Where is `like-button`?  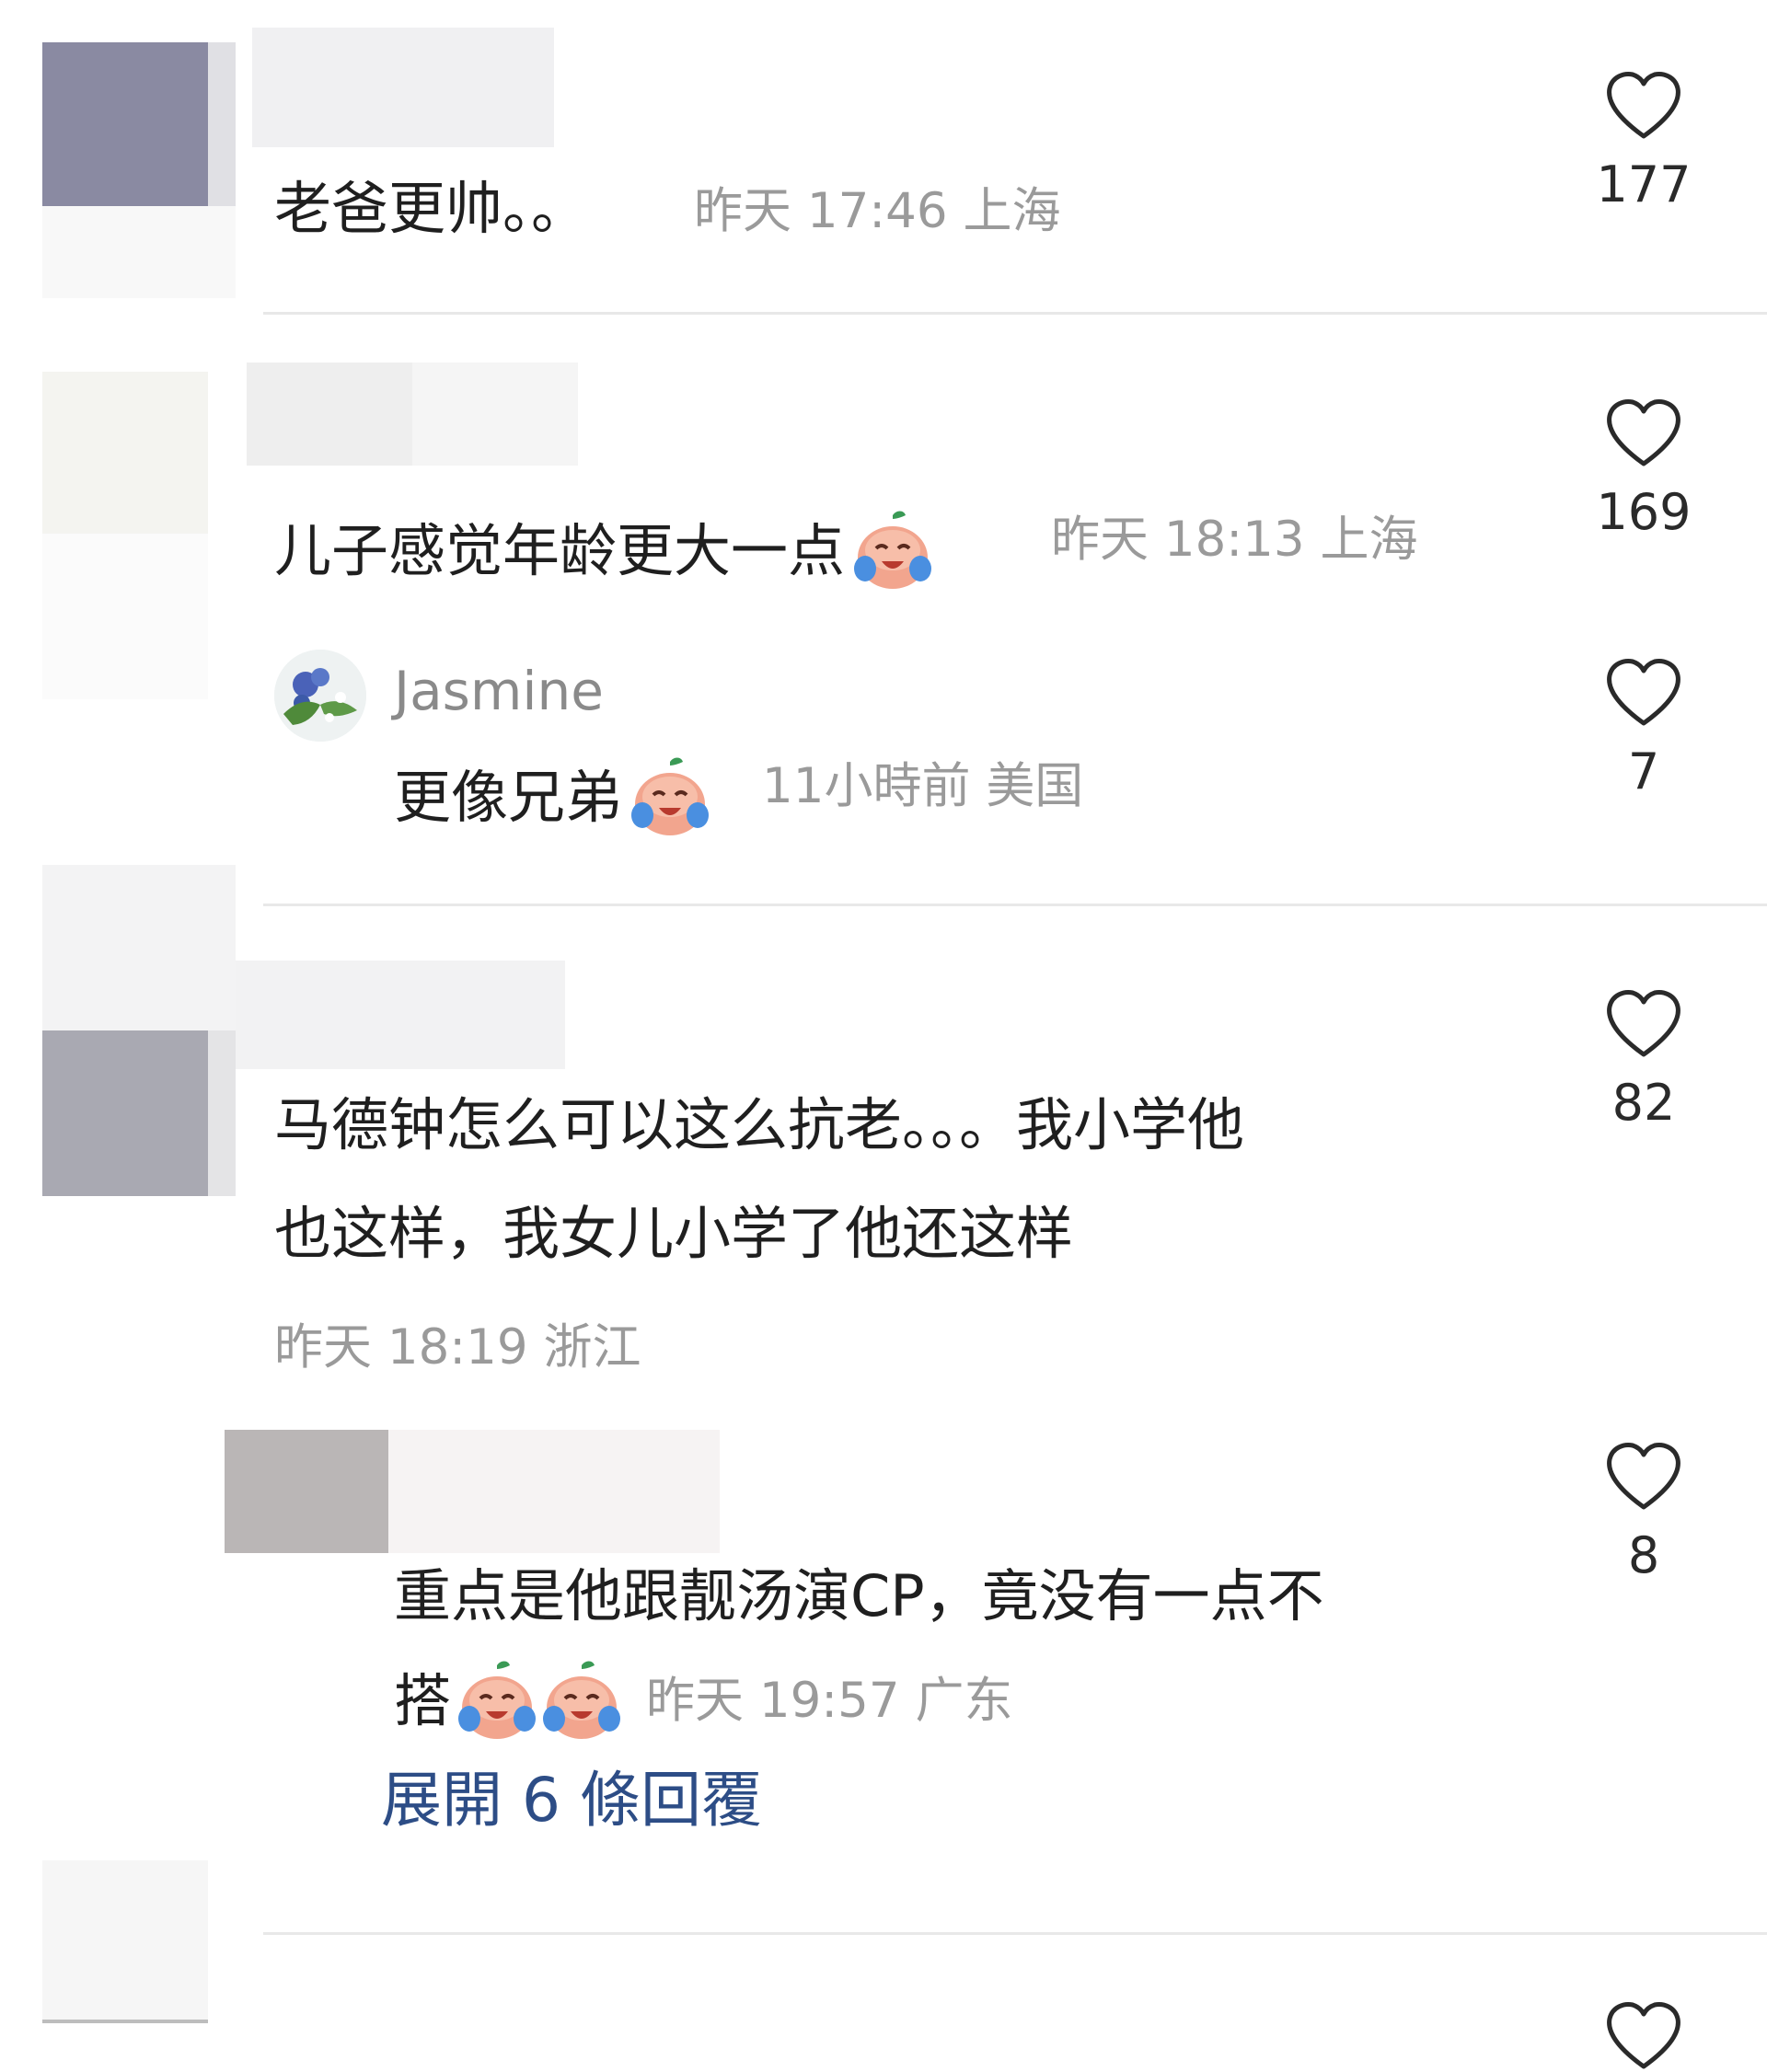 like-button is located at coordinates (1644, 2036).